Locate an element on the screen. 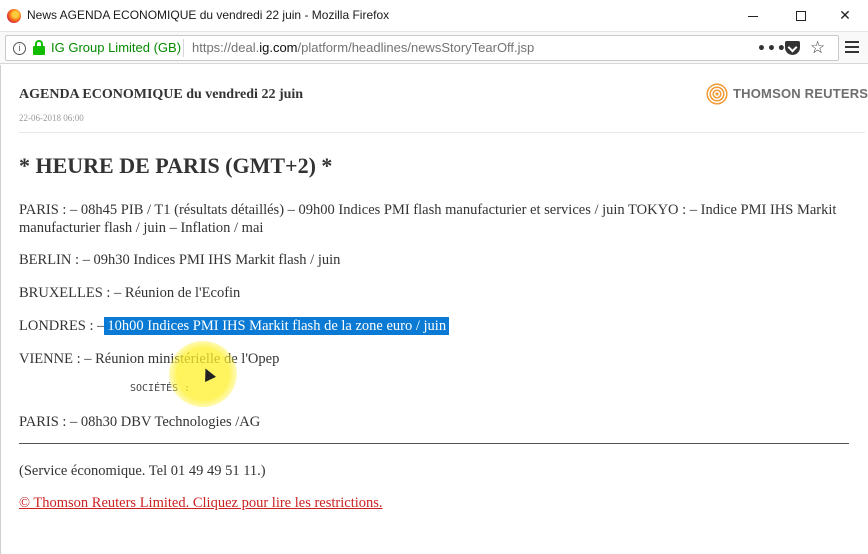  maximize-button is located at coordinates (801, 16).